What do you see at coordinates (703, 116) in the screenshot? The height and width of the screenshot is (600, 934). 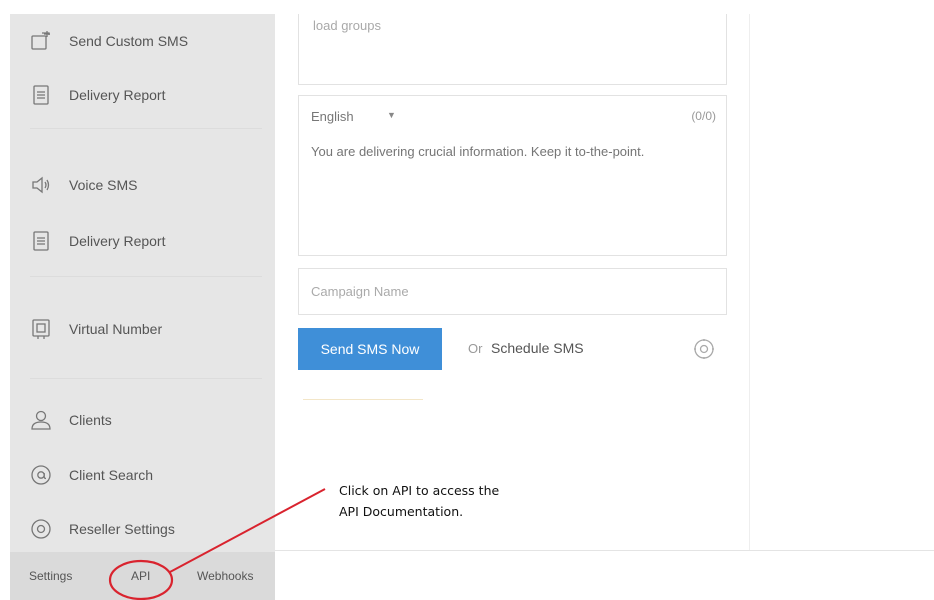 I see `character-counter: (0/0)` at bounding box center [703, 116].